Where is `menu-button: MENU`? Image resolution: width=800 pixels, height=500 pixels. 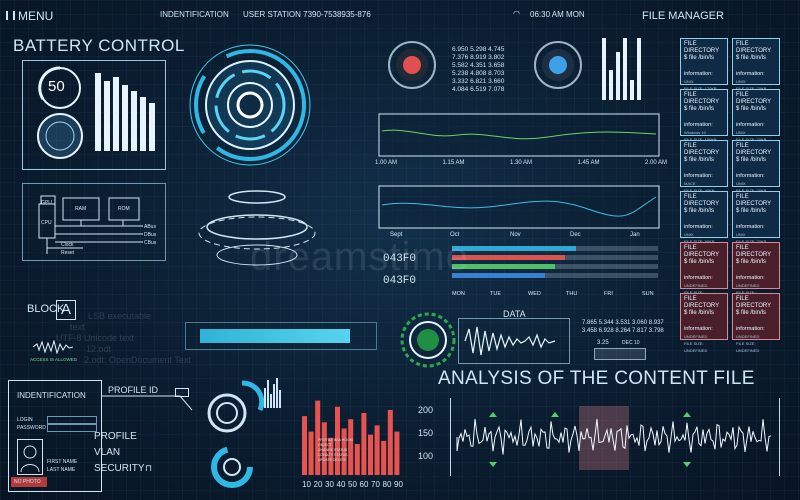 menu-button: MENU is located at coordinates (29, 16).